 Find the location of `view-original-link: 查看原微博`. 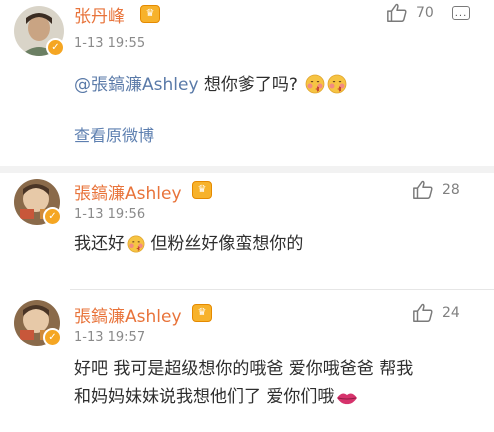

view-original-link: 查看原微博 is located at coordinates (114, 134).